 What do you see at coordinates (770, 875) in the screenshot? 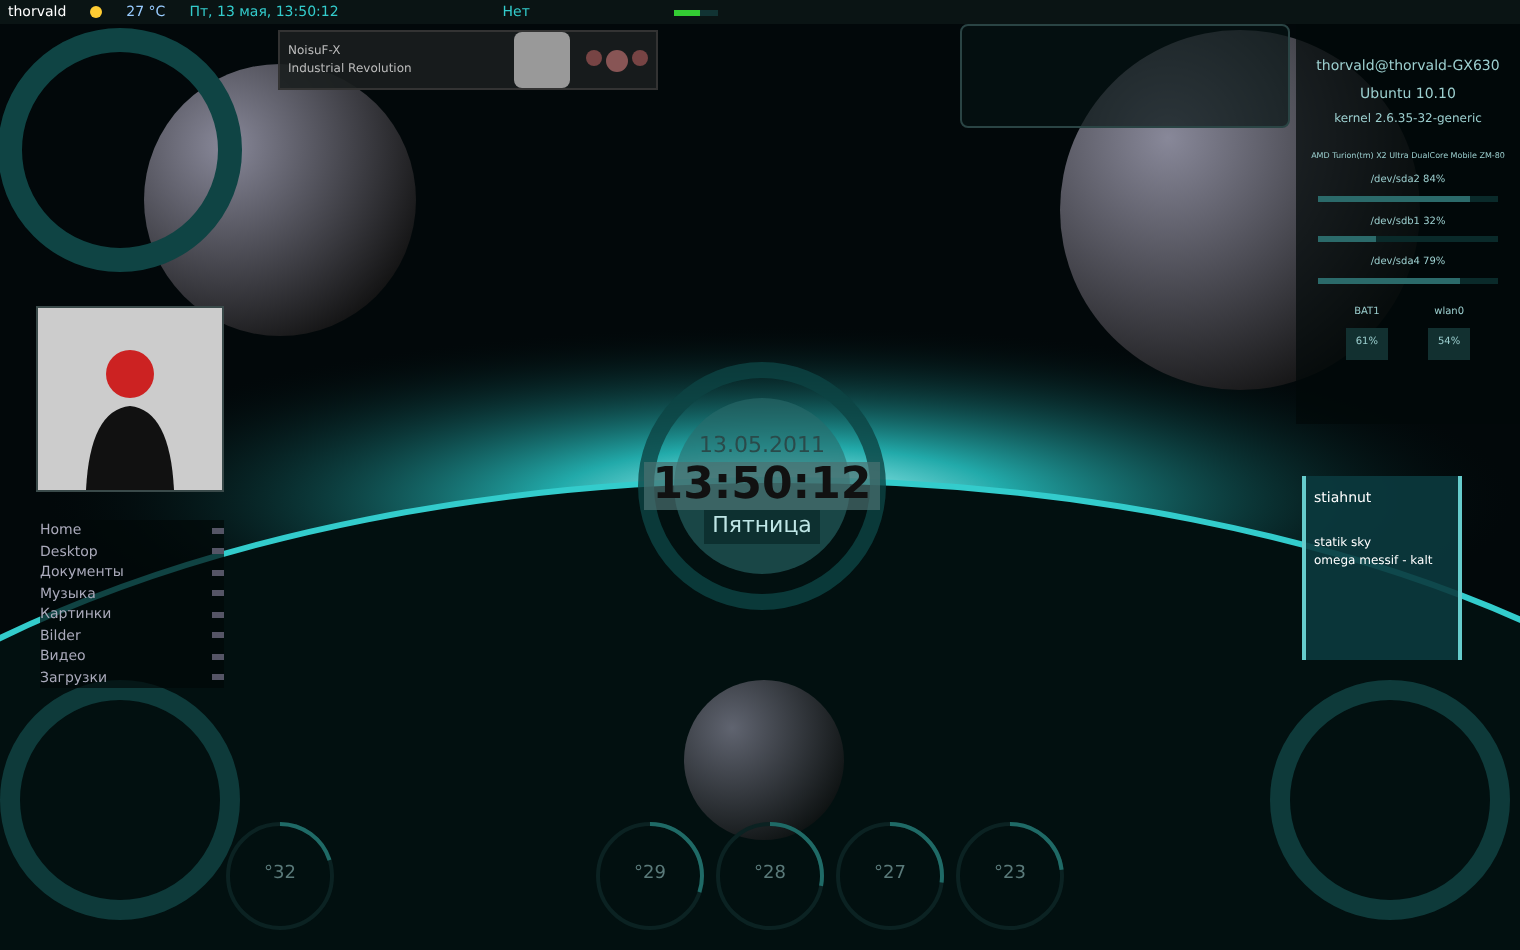
I see `temperature-value: °28` at bounding box center [770, 875].